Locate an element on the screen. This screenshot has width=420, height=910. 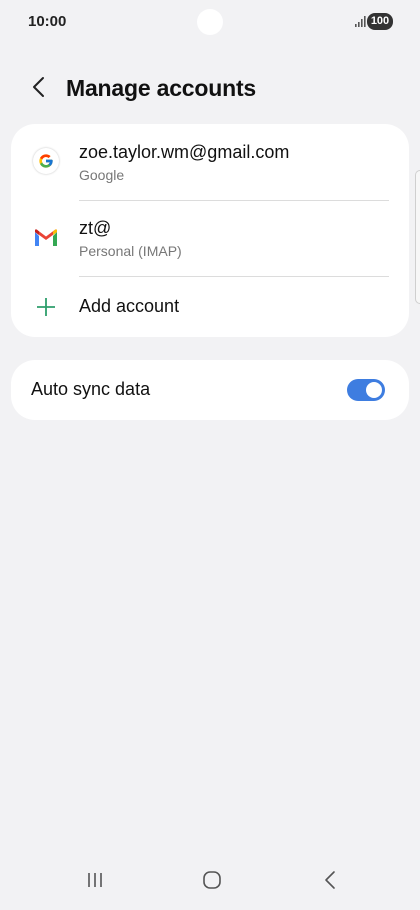
camera-cutout is located at coordinates (210, 22).